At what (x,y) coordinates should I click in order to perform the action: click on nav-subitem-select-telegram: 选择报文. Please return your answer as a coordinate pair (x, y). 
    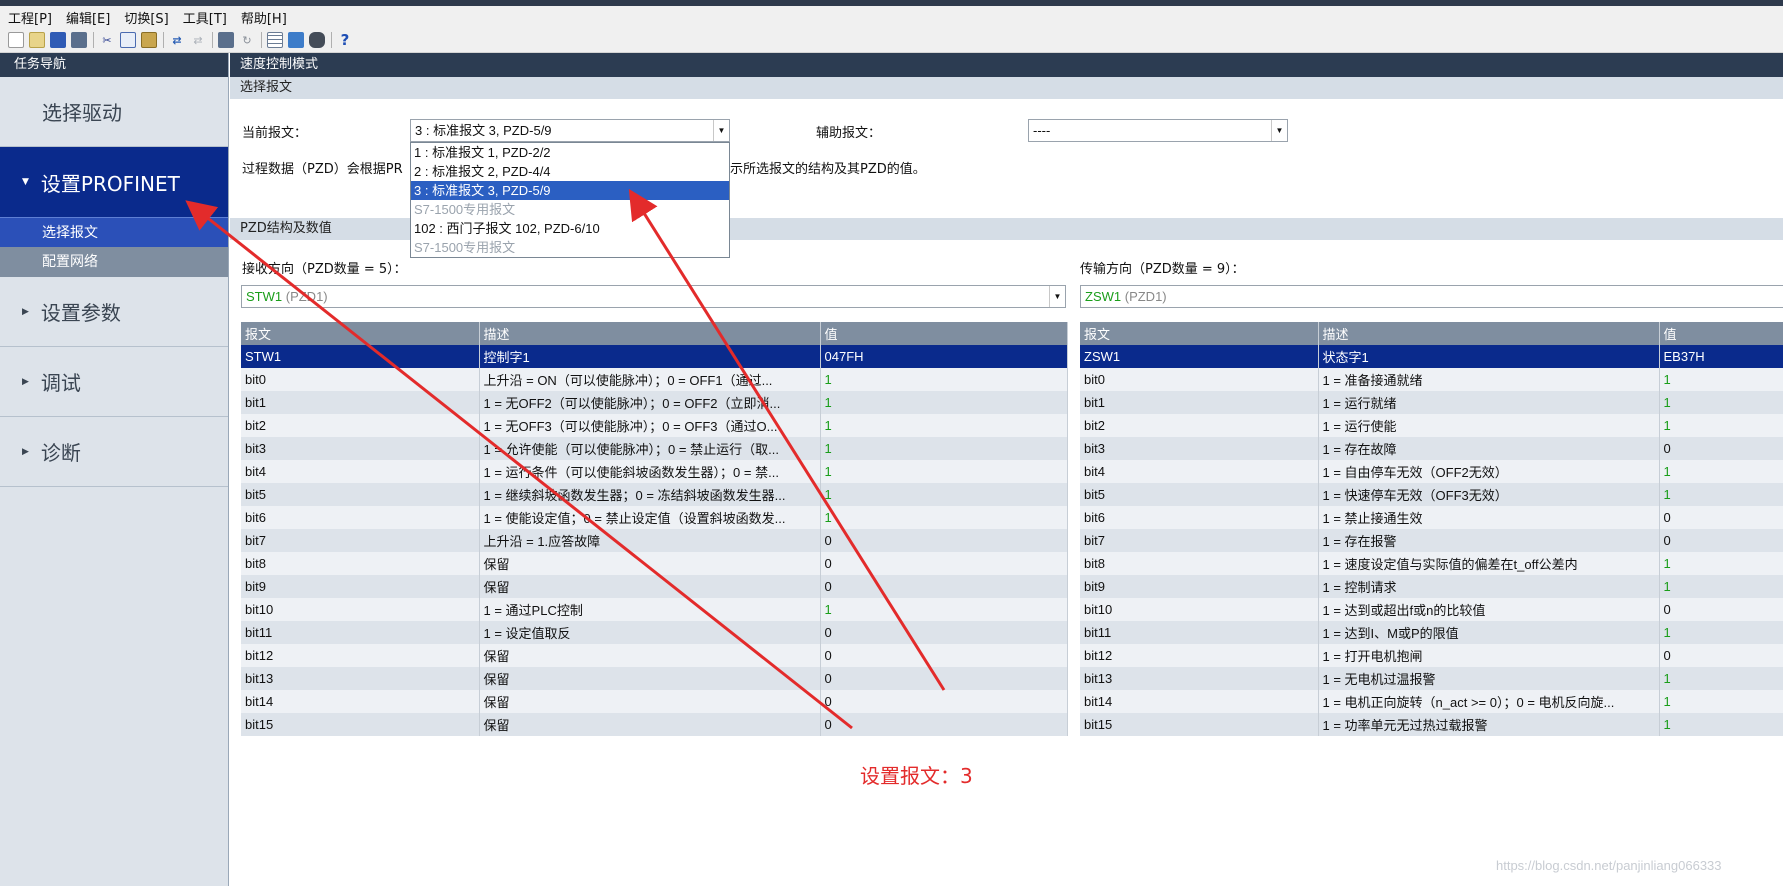
    Looking at the image, I should click on (114, 232).